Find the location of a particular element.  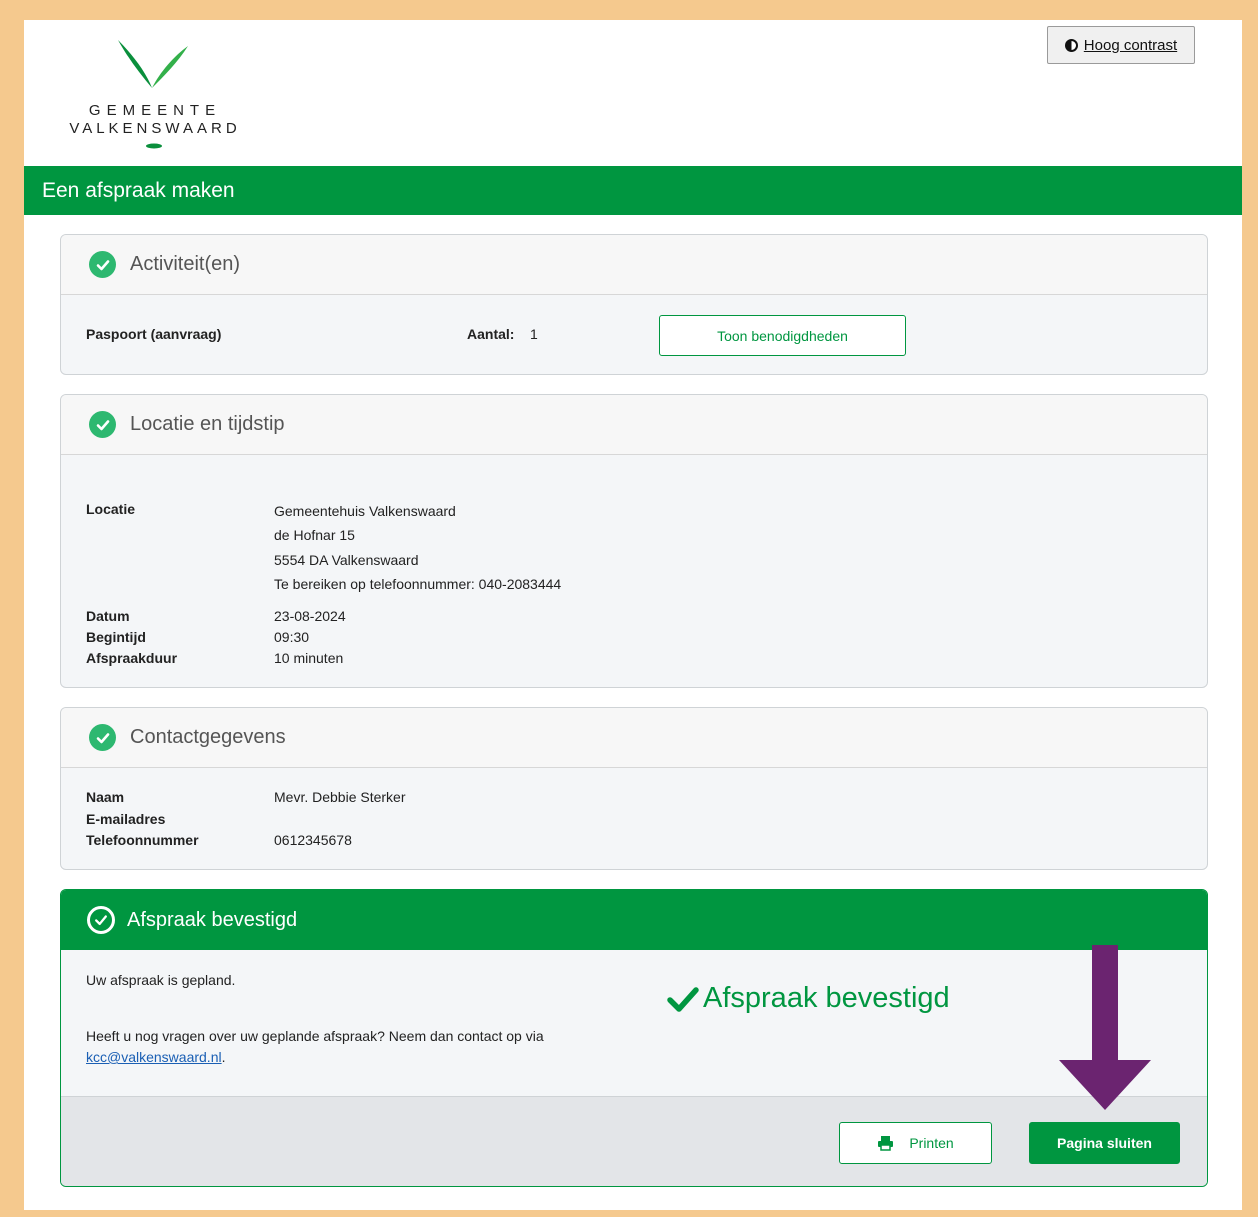

high-contrast-button: Hoog contrast is located at coordinates (1121, 45).